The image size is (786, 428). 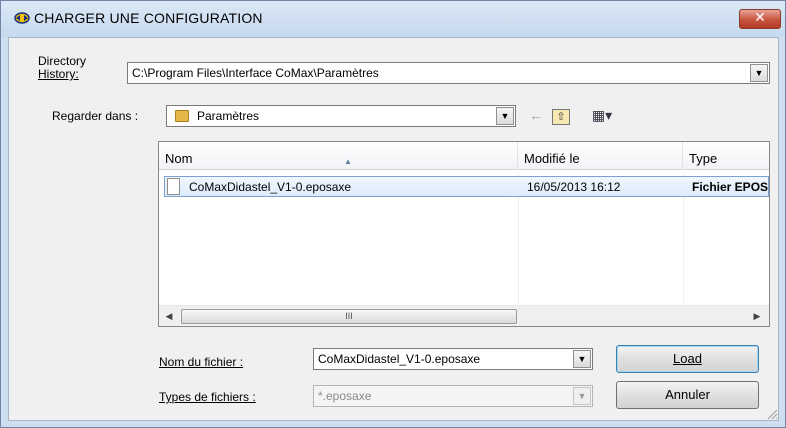 What do you see at coordinates (338, 156) in the screenshot?
I see `column-header-name: ▲ Nom` at bounding box center [338, 156].